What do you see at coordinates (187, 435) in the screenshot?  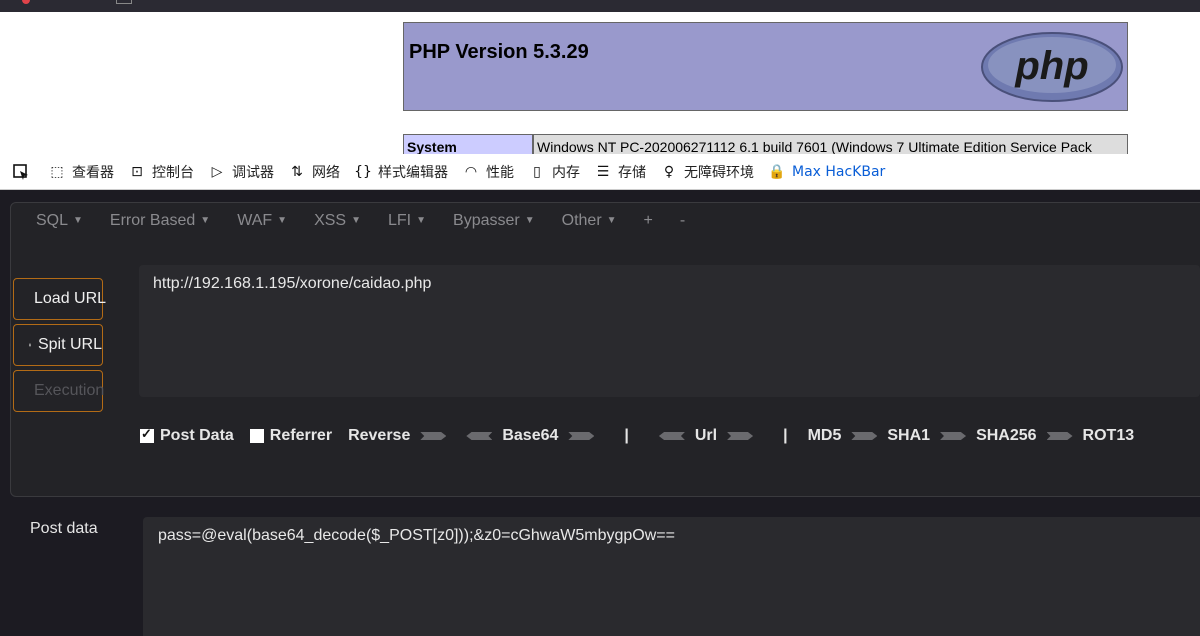 I see `post-data-checkbox: Post Data` at bounding box center [187, 435].